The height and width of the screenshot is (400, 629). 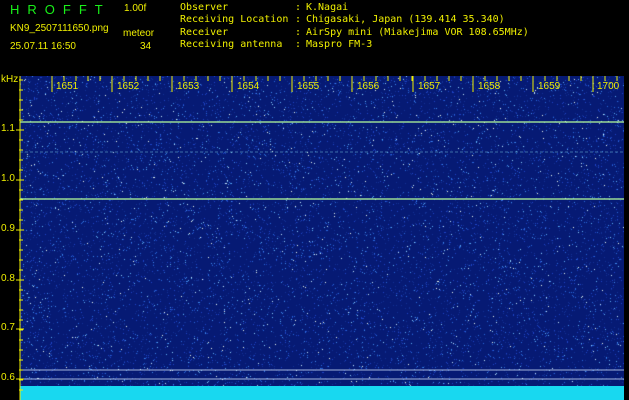 I want to click on info-key: Receiving antenna, so click(x=231, y=44).